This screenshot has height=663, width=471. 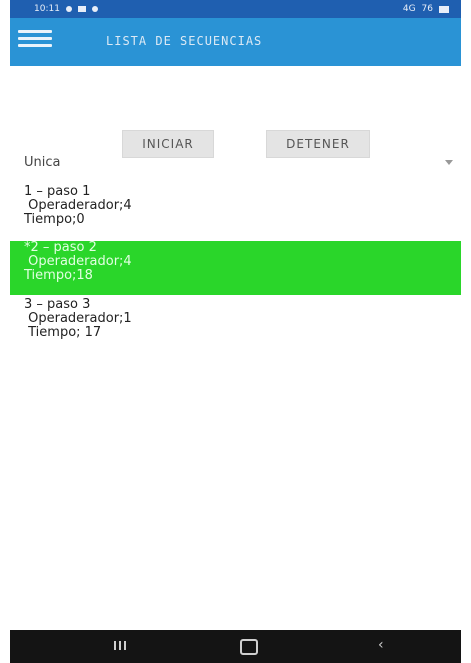 I want to click on hamburger-menu-icon, so click(x=35, y=42).